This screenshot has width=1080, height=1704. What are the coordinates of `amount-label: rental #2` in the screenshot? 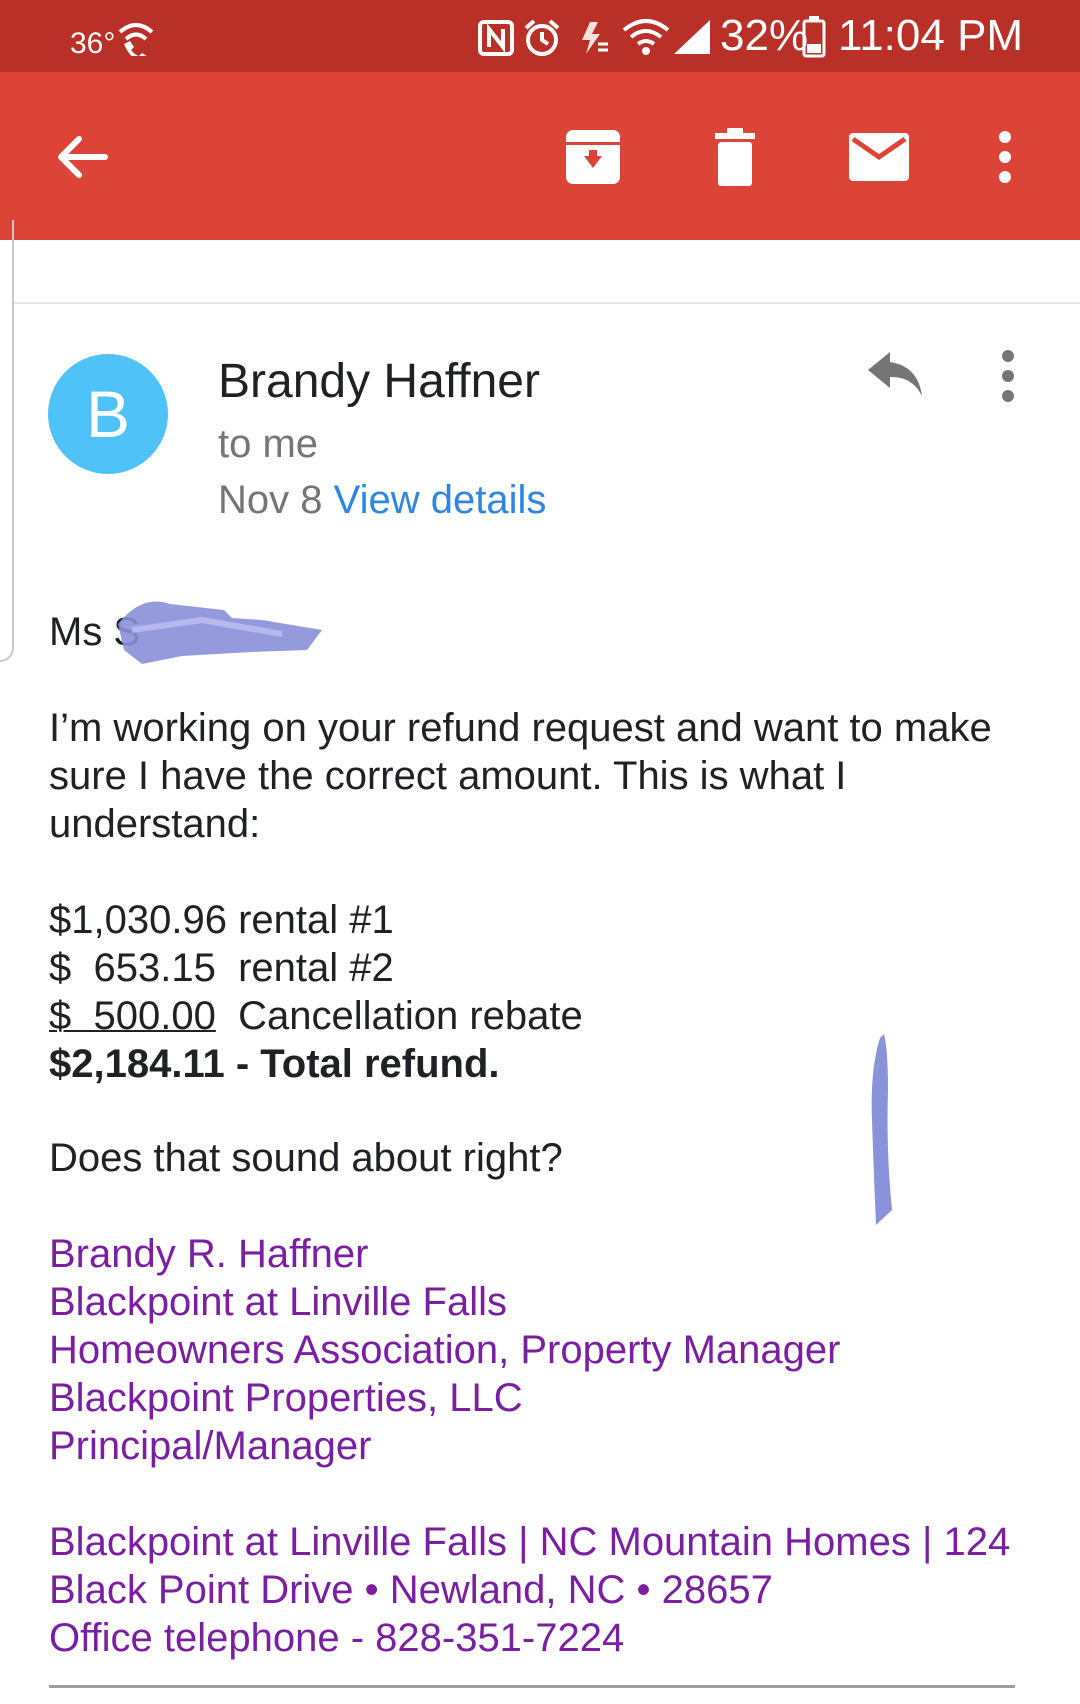 It's located at (316, 968).